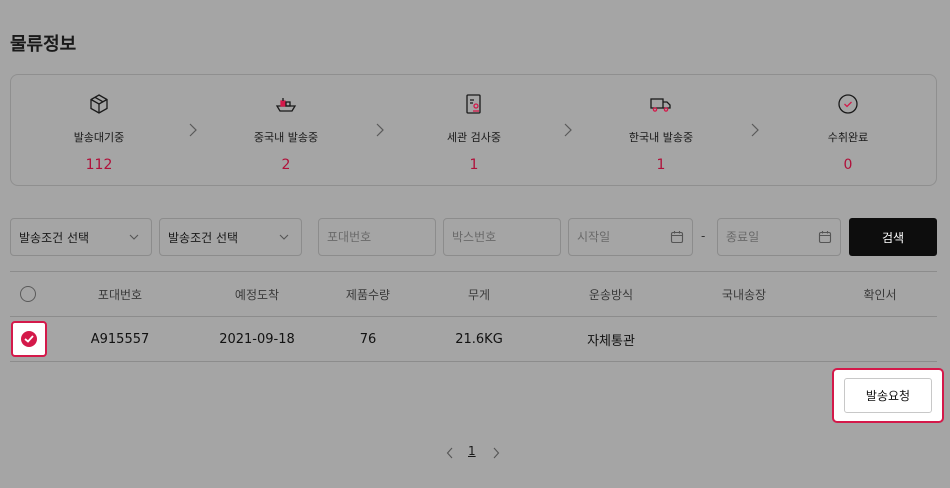  Describe the element at coordinates (848, 104) in the screenshot. I see `check-circle-icon` at that location.